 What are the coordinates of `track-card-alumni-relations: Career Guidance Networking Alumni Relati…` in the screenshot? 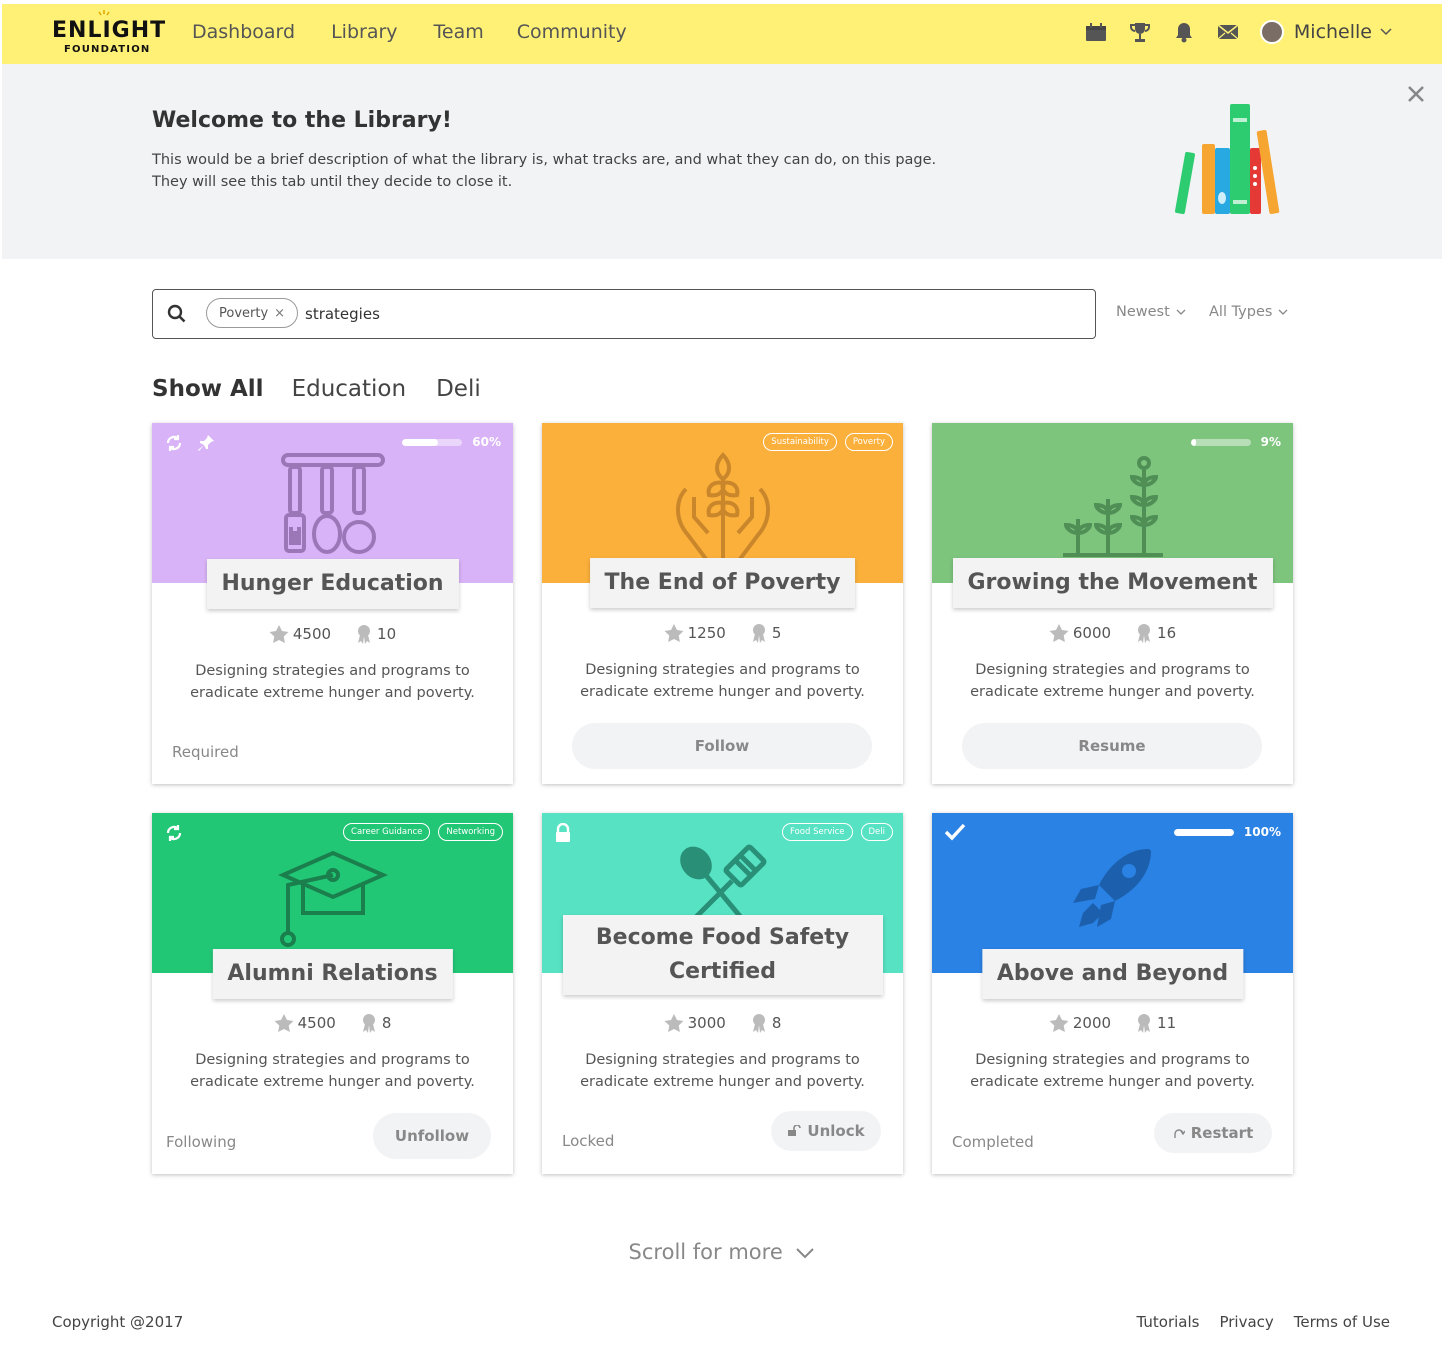 It's located at (332, 993).